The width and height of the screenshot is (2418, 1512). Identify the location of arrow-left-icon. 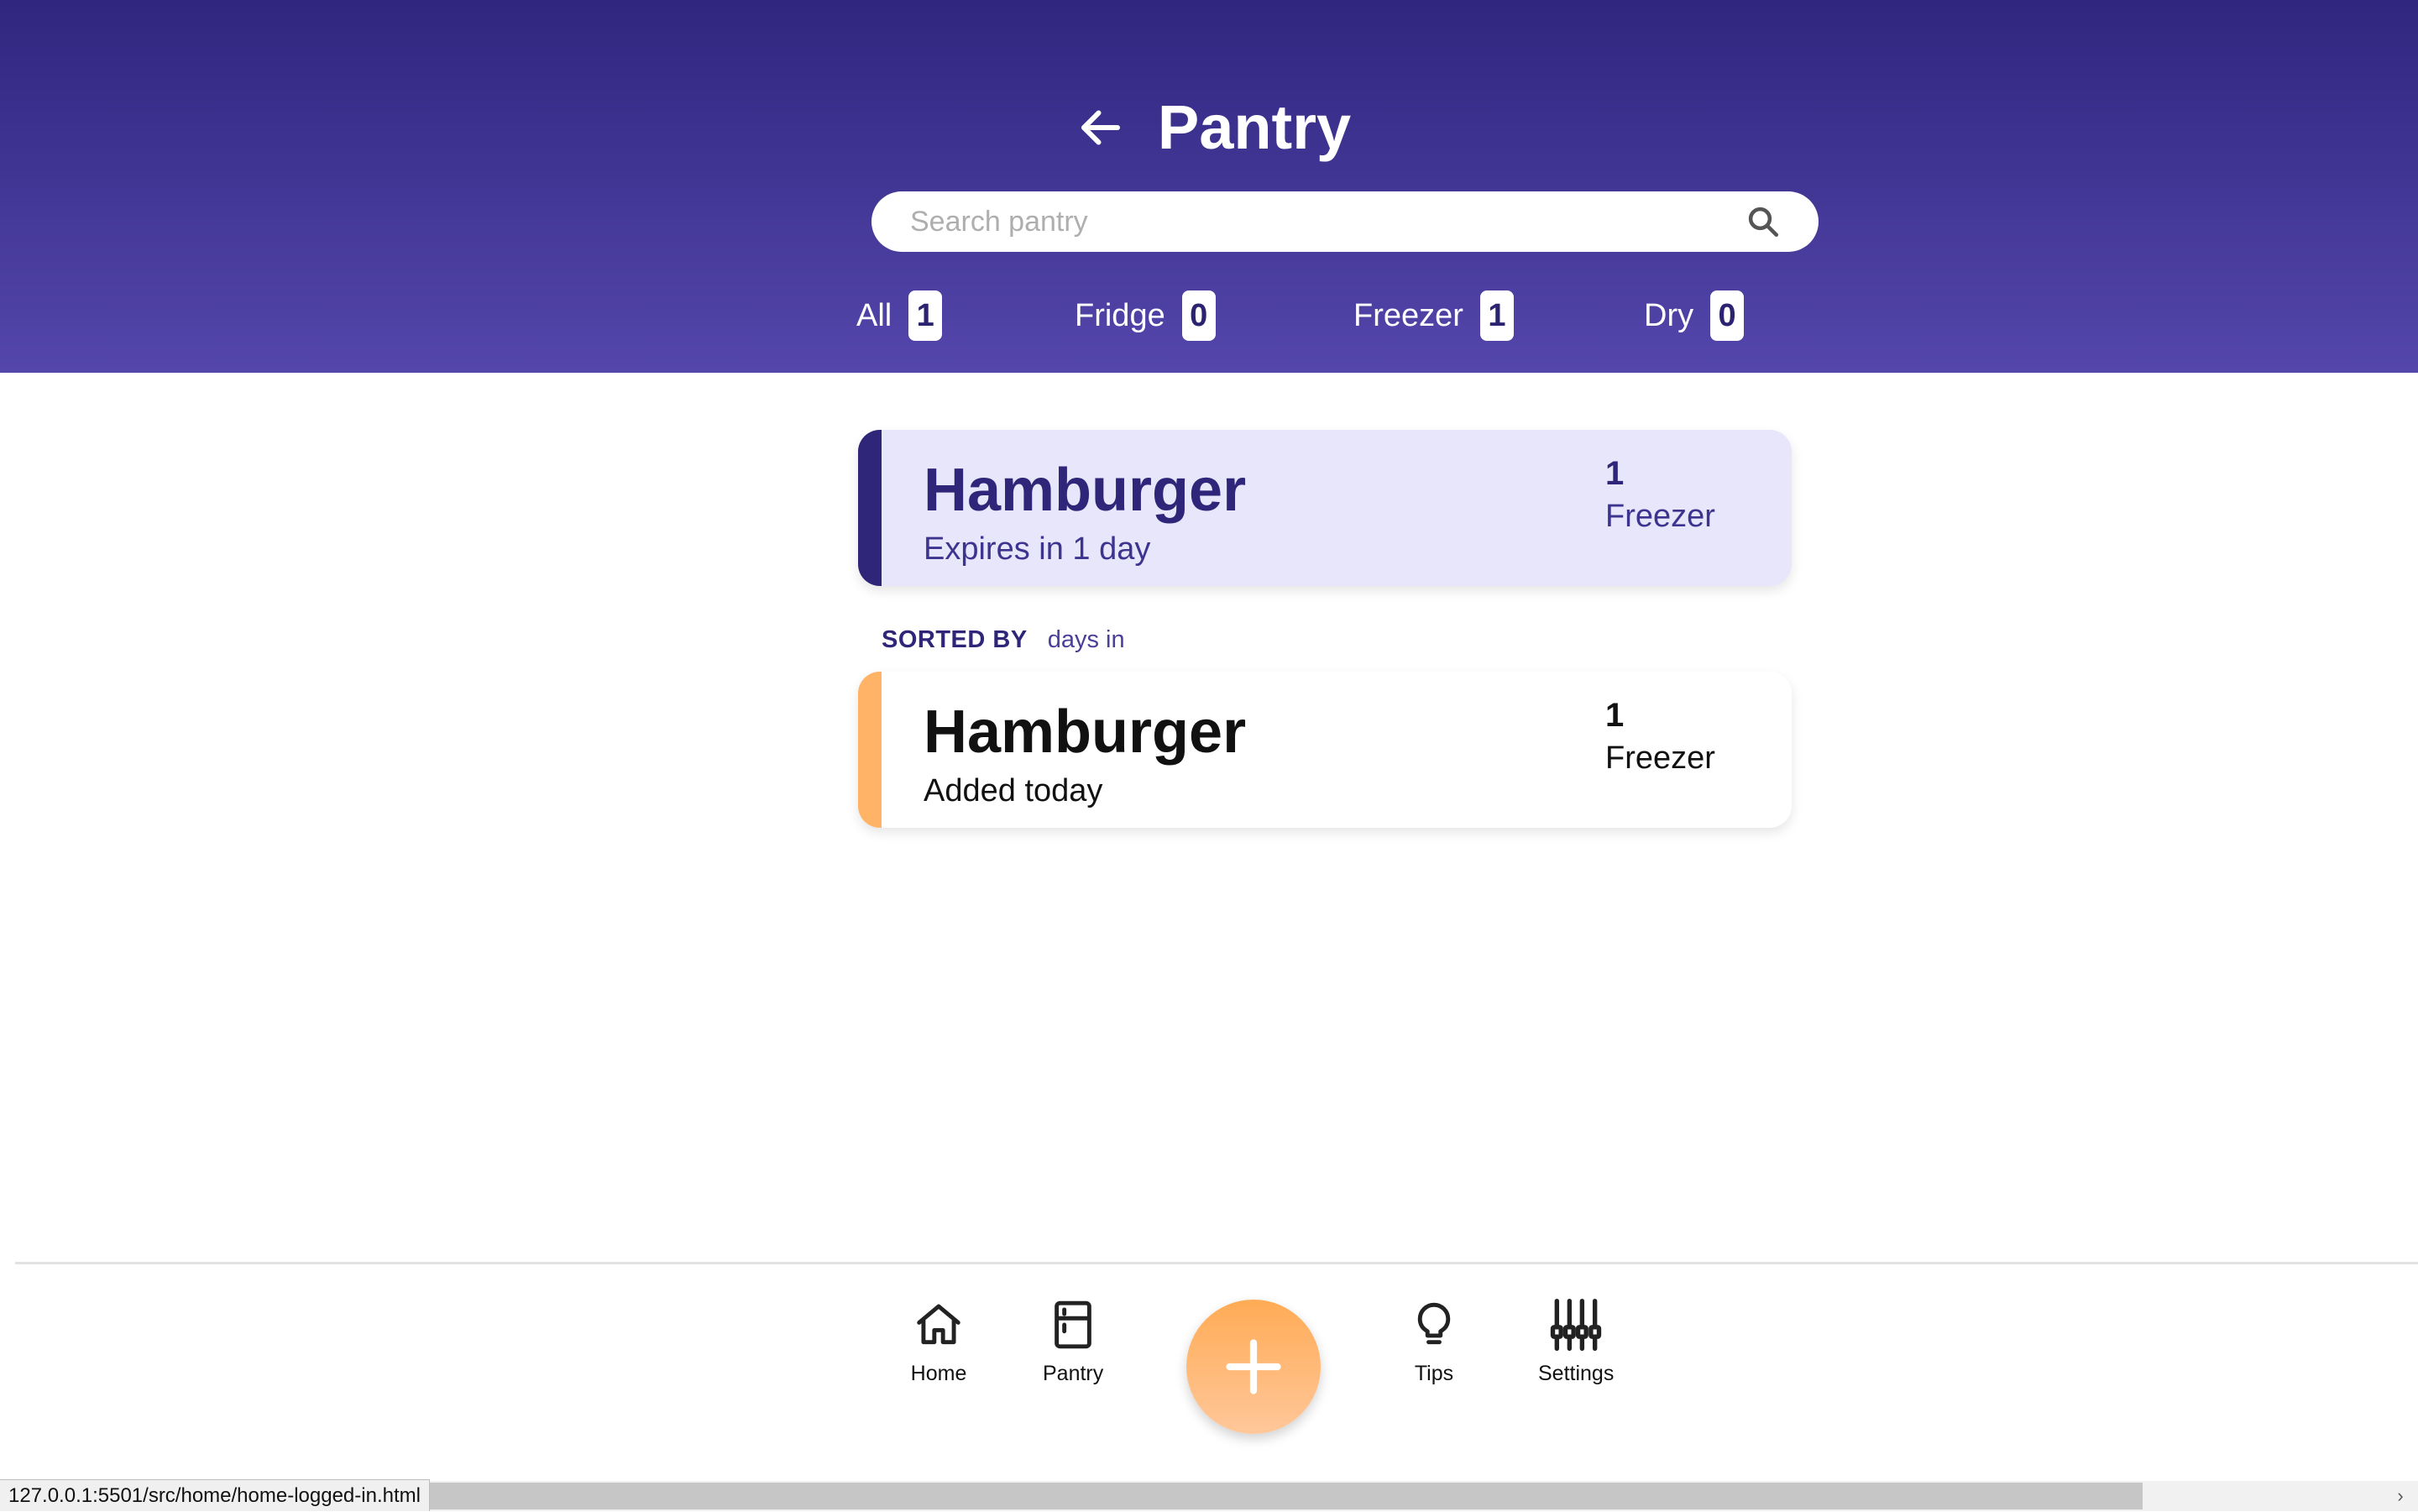
(1100, 127).